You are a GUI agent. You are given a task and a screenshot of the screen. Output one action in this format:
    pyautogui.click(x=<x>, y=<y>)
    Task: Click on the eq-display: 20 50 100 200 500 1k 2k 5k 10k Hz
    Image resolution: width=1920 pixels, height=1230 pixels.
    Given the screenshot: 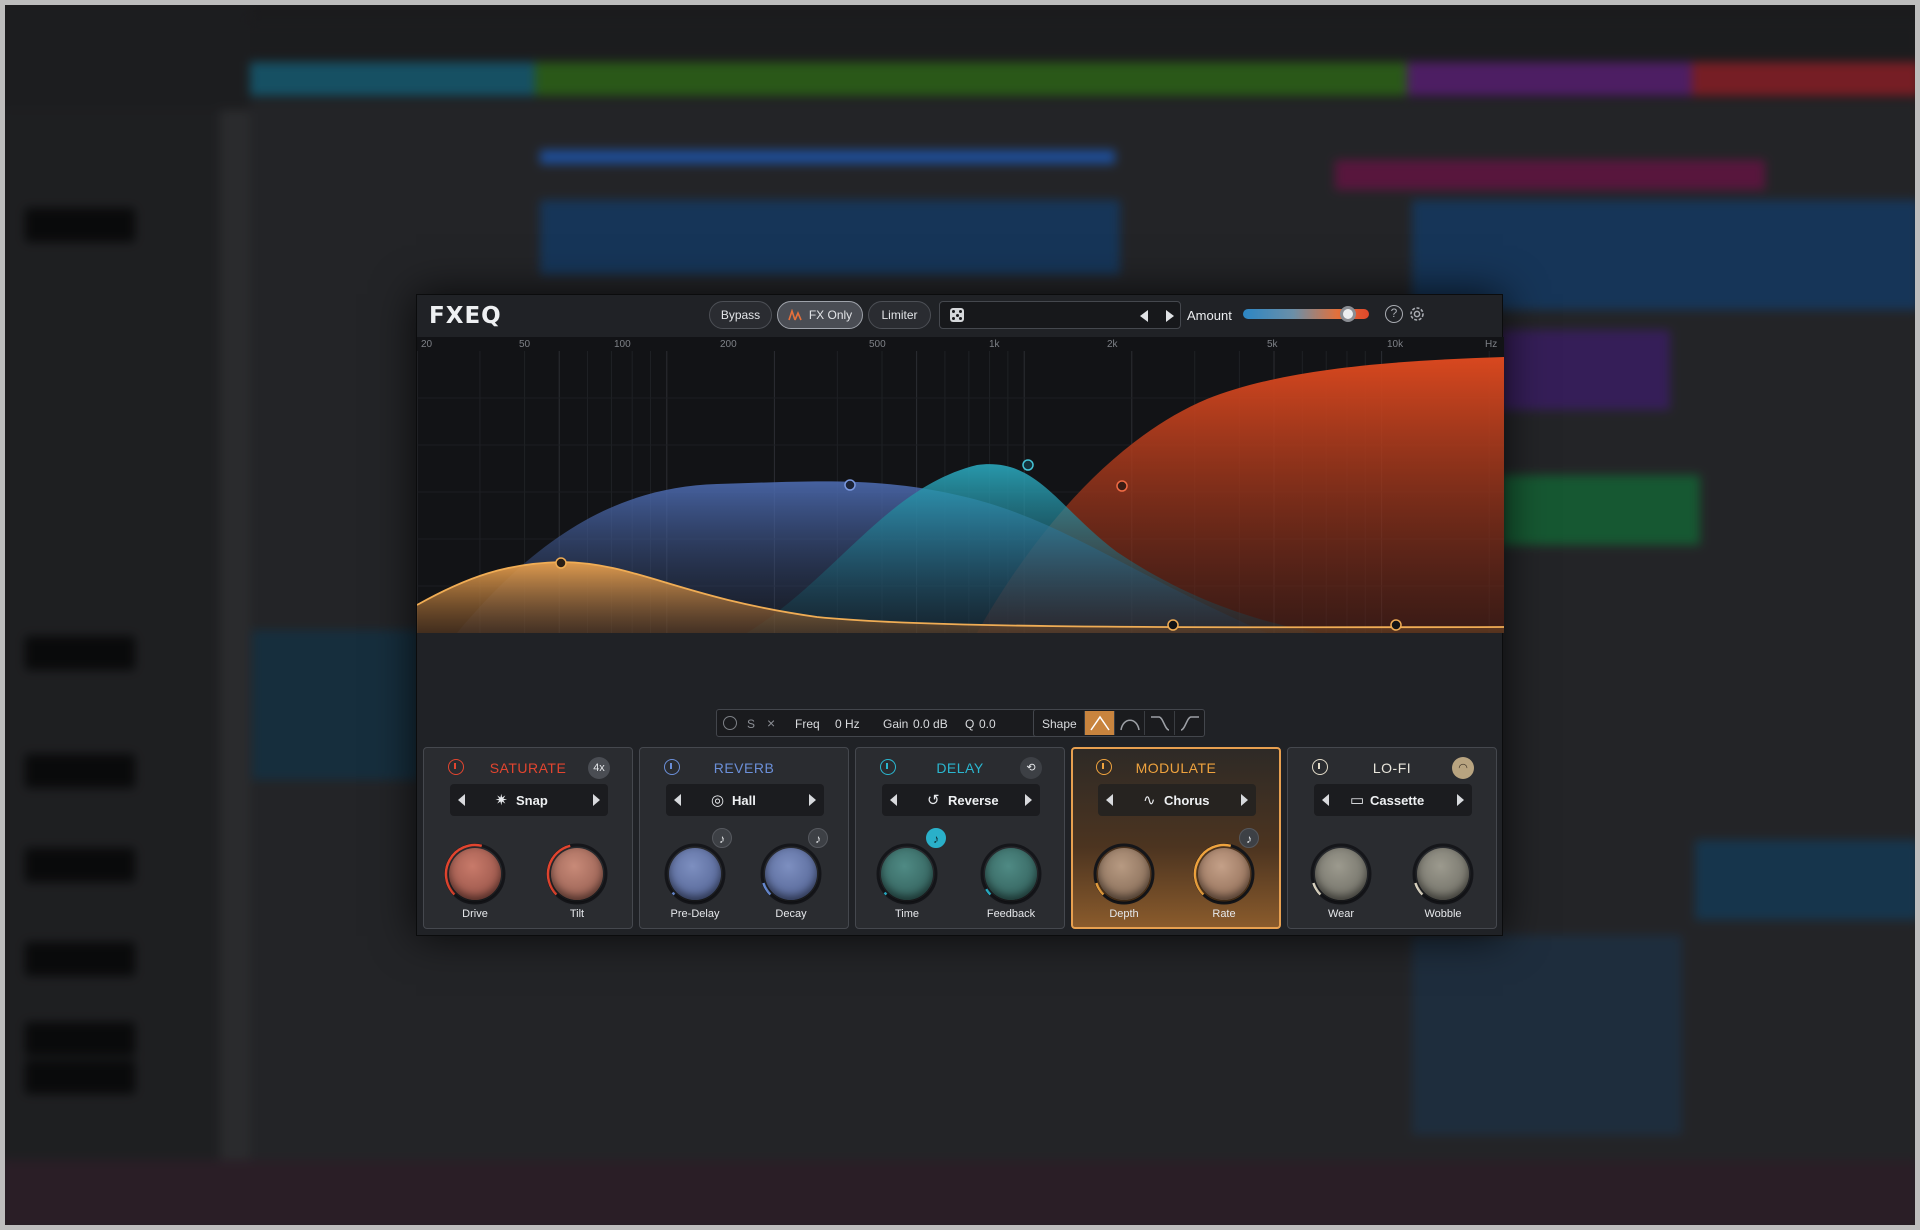 What is the action you would take?
    pyautogui.click(x=960, y=485)
    